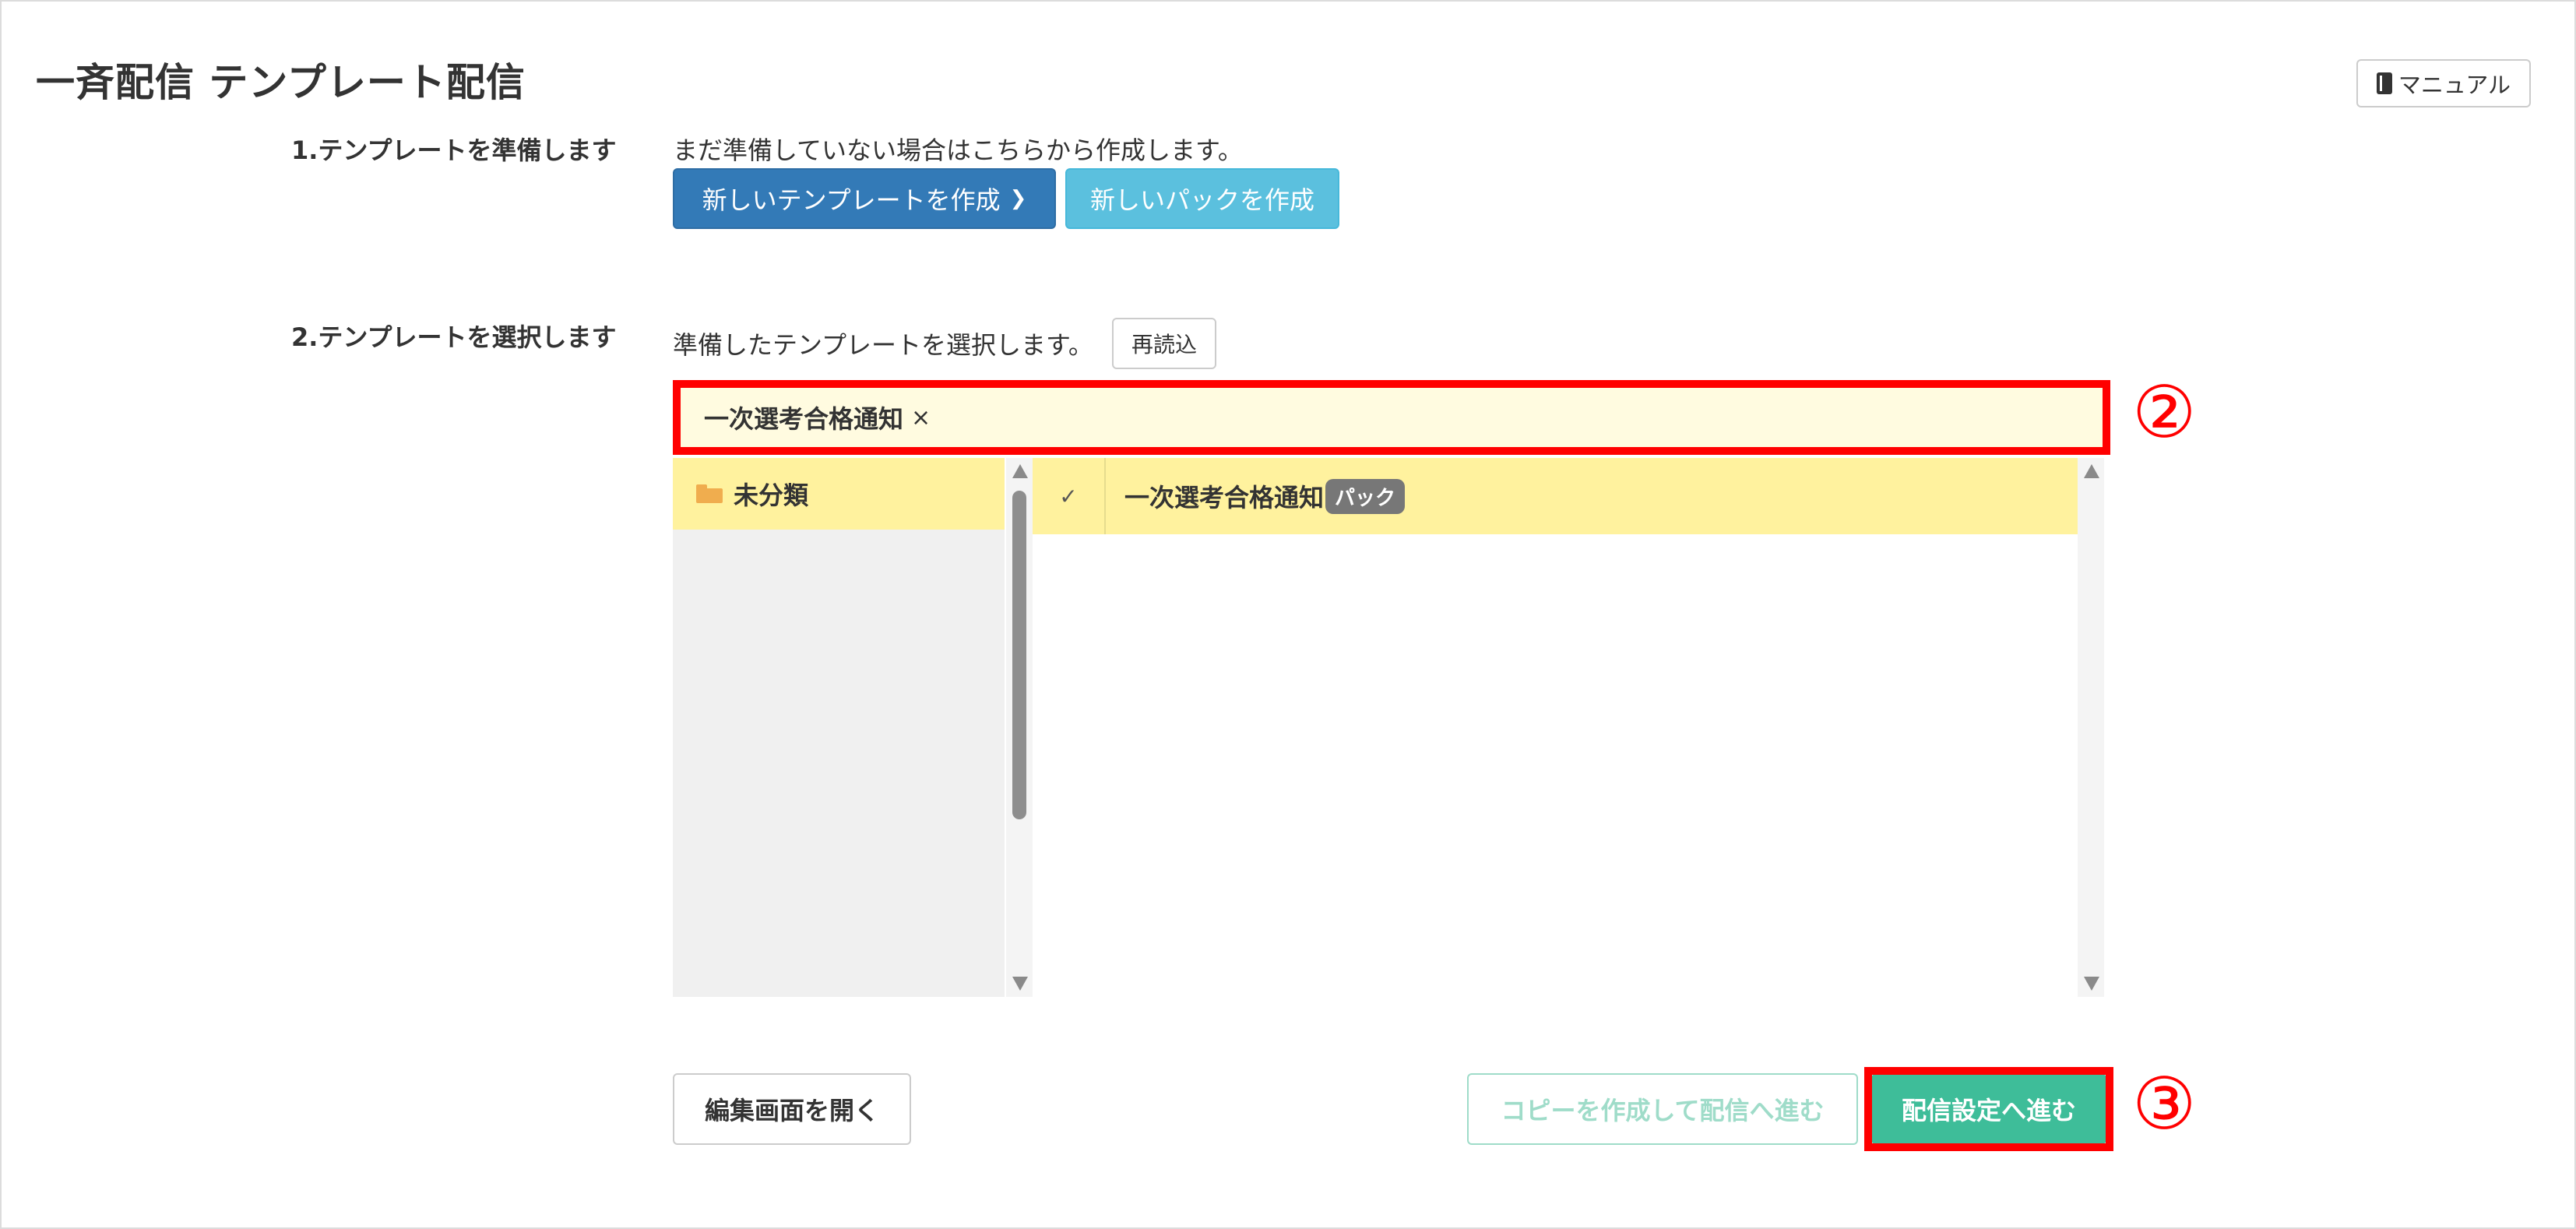 The image size is (2576, 1229). What do you see at coordinates (883, 345) in the screenshot?
I see `step2-hint: 準備したテンプレートを選択します。` at bounding box center [883, 345].